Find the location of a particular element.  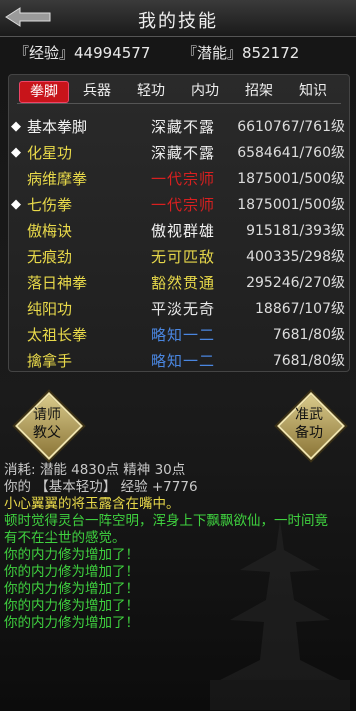

ask-master-line1: 请师 is located at coordinates (47, 415).